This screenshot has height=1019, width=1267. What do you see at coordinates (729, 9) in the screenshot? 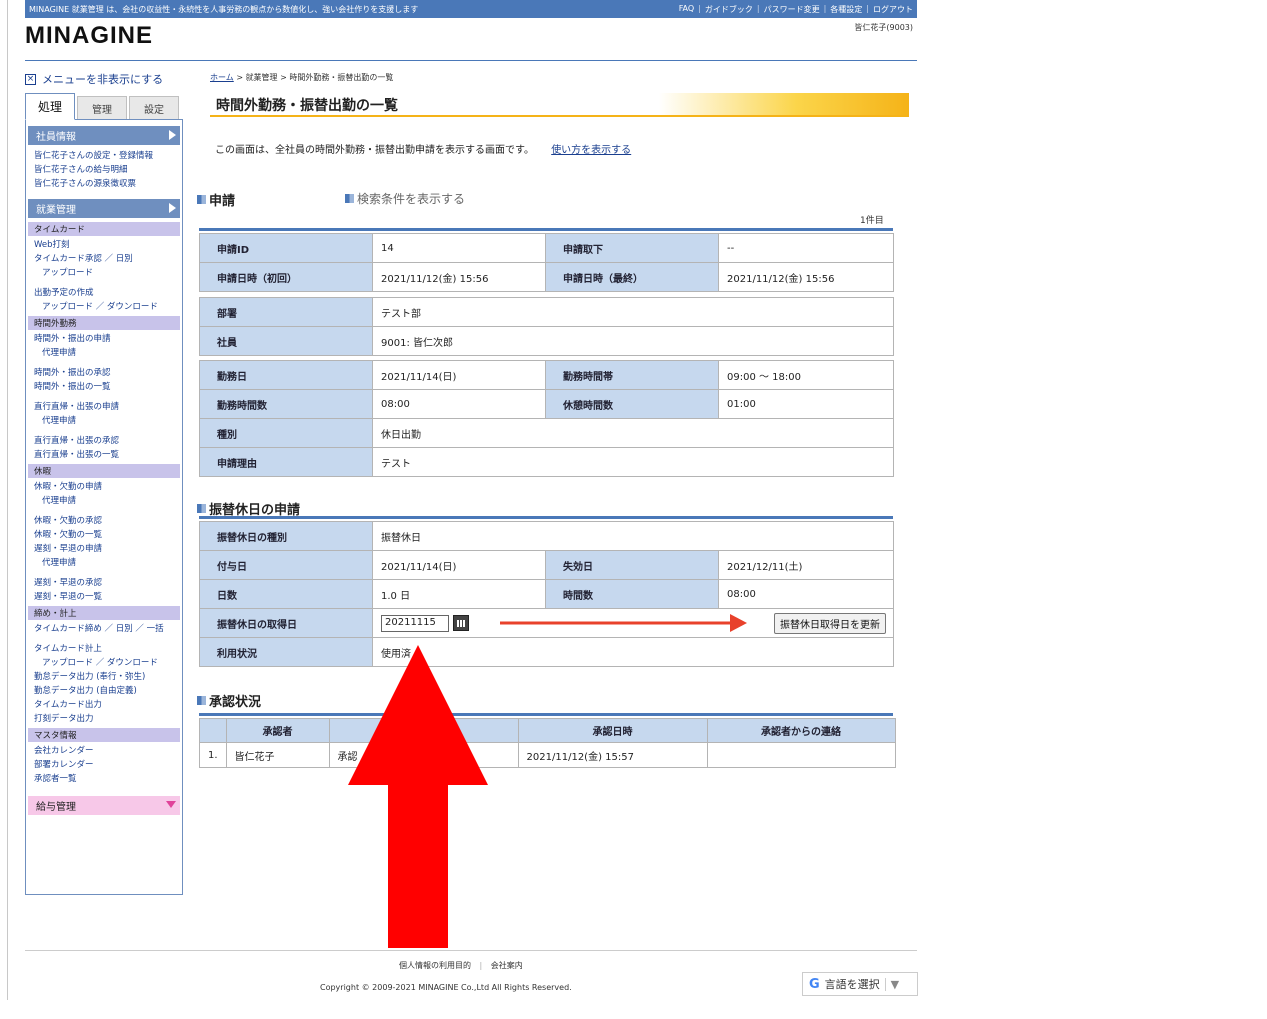
I see `nav-guidebook: ガイドブック` at bounding box center [729, 9].